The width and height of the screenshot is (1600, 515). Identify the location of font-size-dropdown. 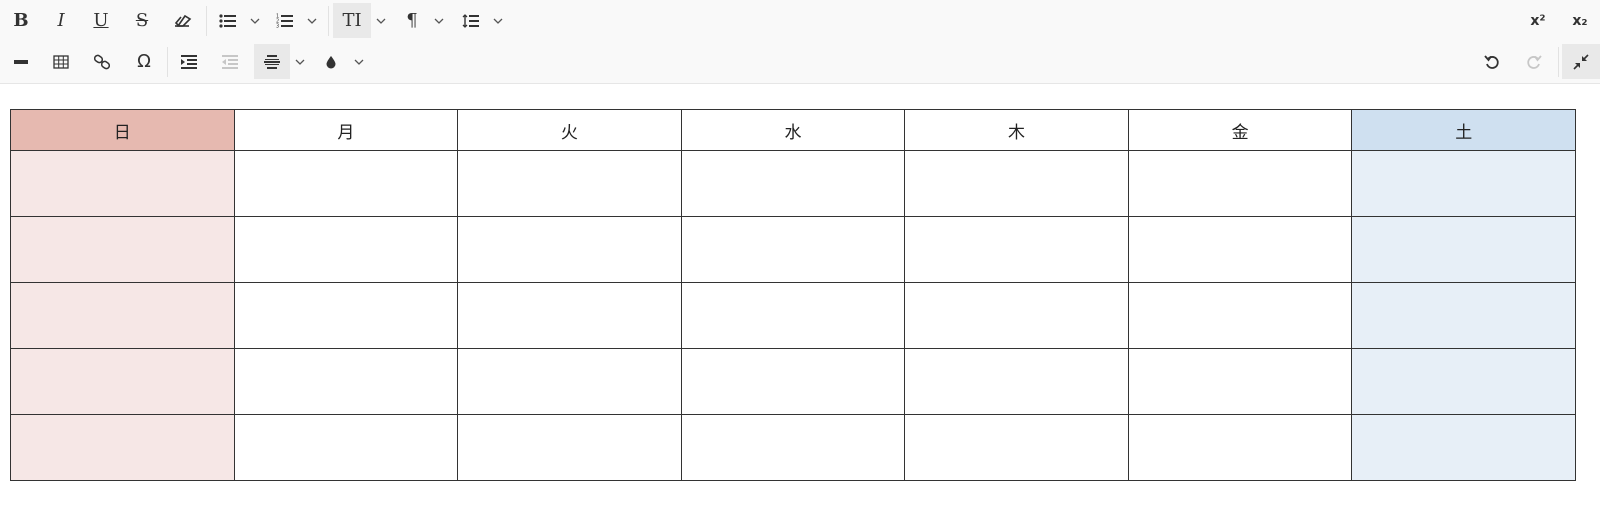
(381, 20).